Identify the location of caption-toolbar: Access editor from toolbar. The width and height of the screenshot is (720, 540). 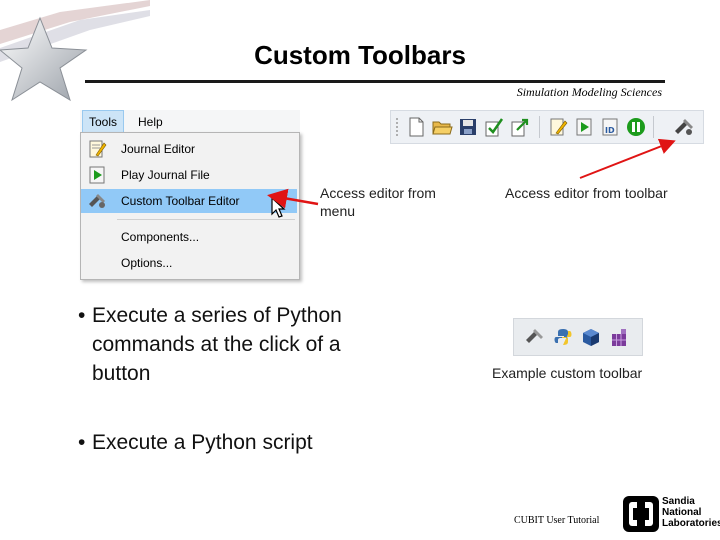
(586, 193).